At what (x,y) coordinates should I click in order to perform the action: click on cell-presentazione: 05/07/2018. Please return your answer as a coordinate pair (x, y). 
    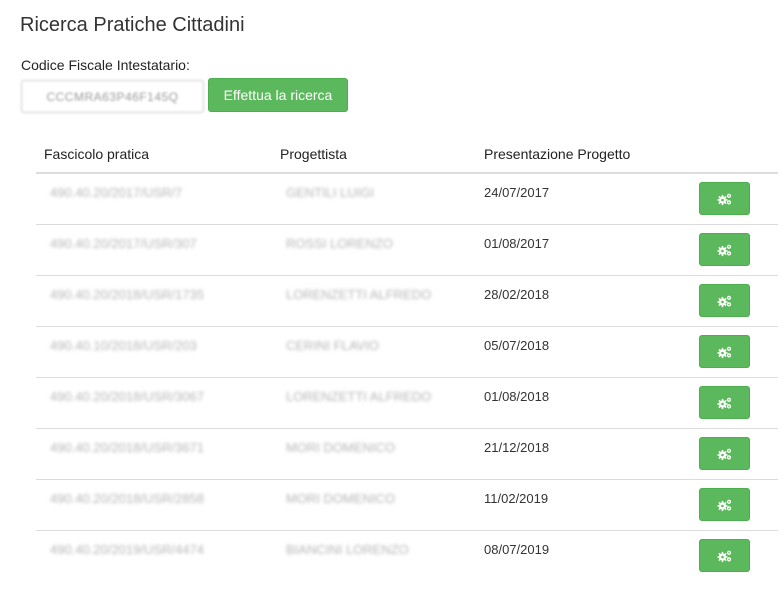
    Looking at the image, I should click on (517, 345).